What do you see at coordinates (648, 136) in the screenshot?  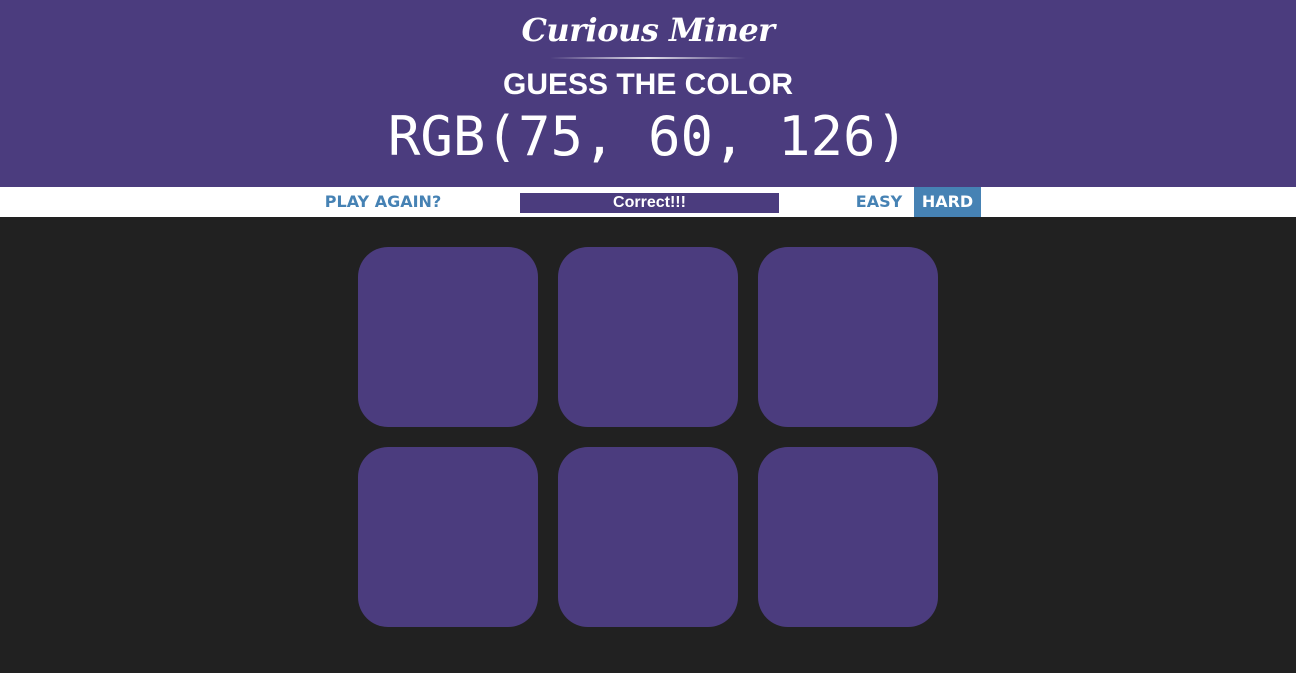 I see `target-color-display: RGB(75, 60, 126)` at bounding box center [648, 136].